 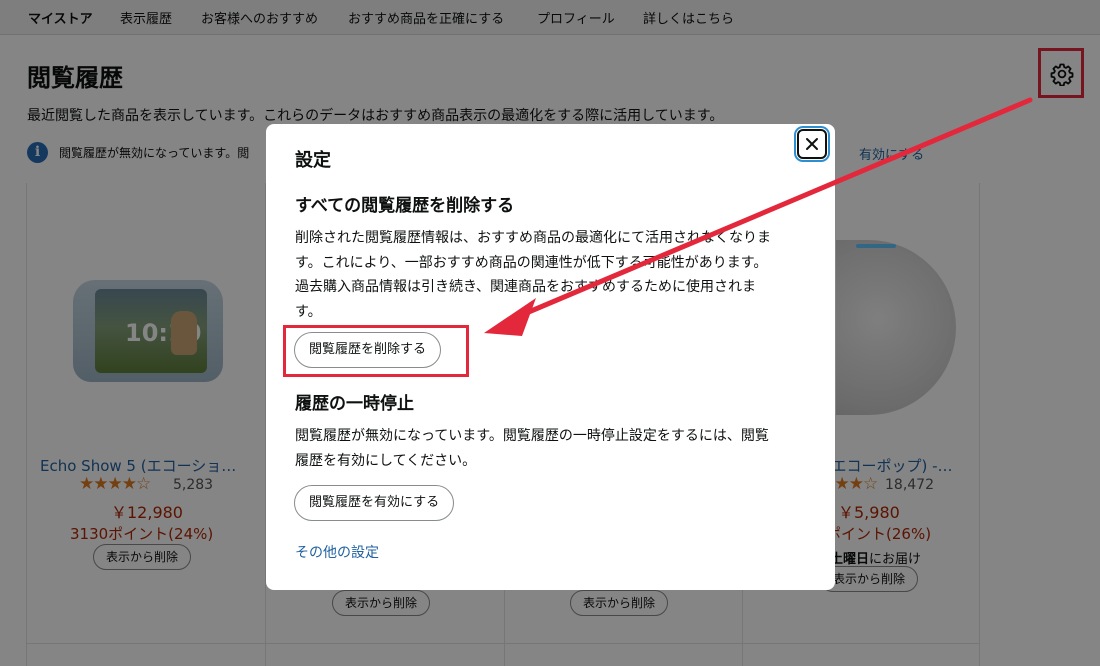 What do you see at coordinates (337, 552) in the screenshot?
I see `other-settings-link: その他の設定` at bounding box center [337, 552].